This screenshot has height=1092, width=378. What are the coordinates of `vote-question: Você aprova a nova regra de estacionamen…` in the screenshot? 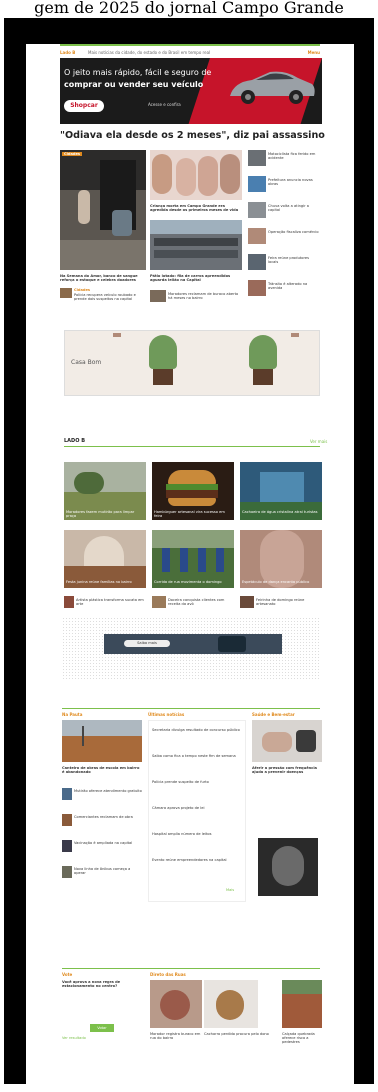 It's located at (91, 984).